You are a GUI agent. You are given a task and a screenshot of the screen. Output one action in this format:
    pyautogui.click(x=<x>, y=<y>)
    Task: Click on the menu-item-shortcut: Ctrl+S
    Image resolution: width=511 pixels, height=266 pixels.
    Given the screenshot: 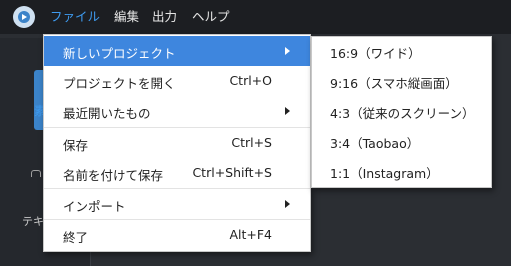 What is the action you would take?
    pyautogui.click(x=251, y=142)
    